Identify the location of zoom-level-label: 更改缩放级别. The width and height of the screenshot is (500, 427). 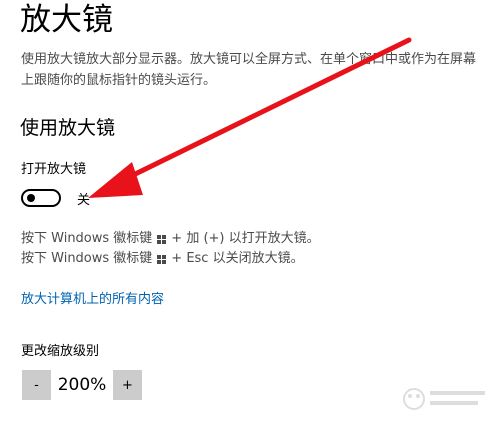
(60, 351).